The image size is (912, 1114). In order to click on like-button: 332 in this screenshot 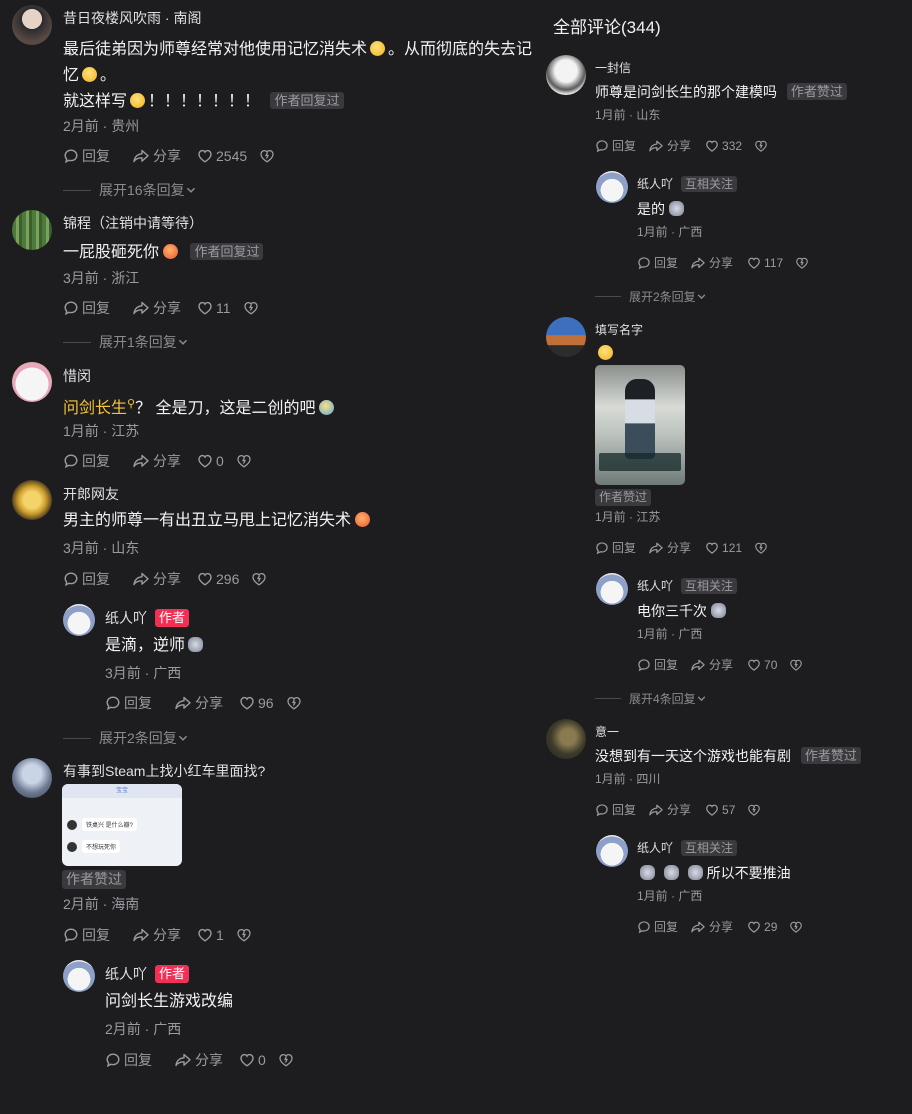, I will do `click(723, 146)`.